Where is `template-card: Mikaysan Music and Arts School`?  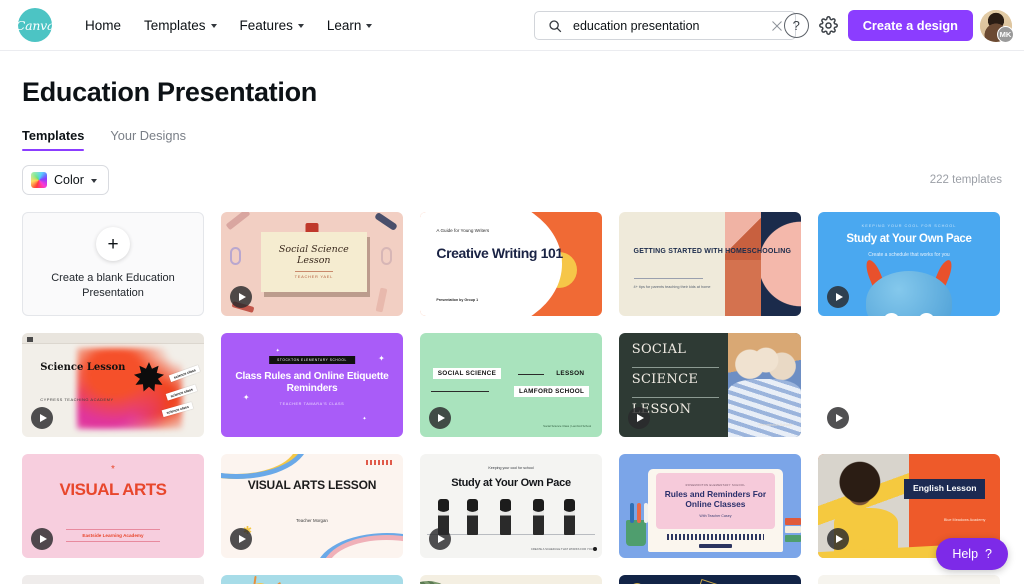 template-card: Mikaysan Music and Arts School is located at coordinates (113, 579).